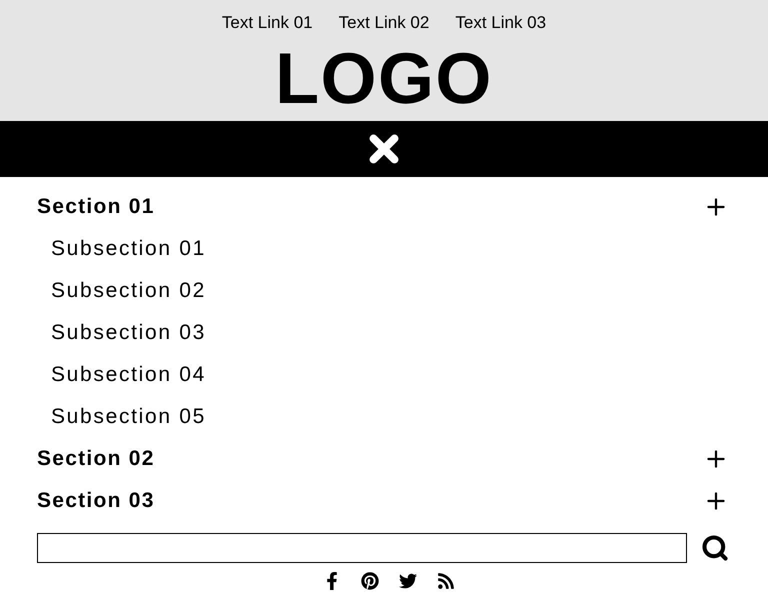 Image resolution: width=768 pixels, height=597 pixels. I want to click on logo: LOGO, so click(384, 79).